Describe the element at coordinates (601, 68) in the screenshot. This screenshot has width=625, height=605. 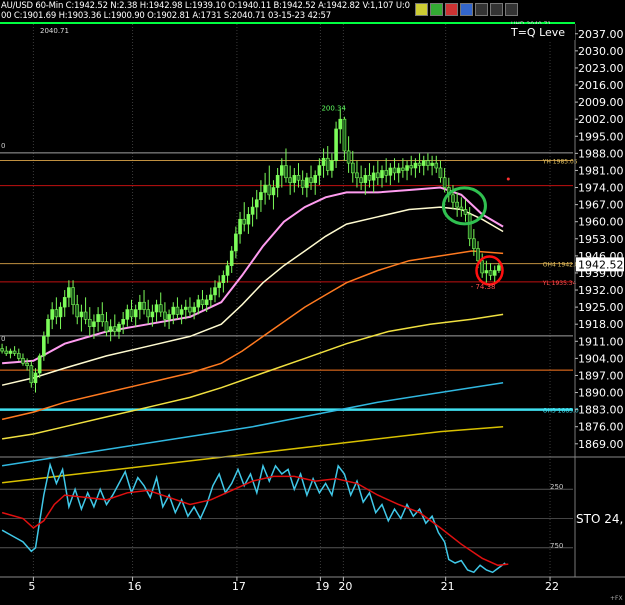
I see `ytick-label-2: 2023.00` at that location.